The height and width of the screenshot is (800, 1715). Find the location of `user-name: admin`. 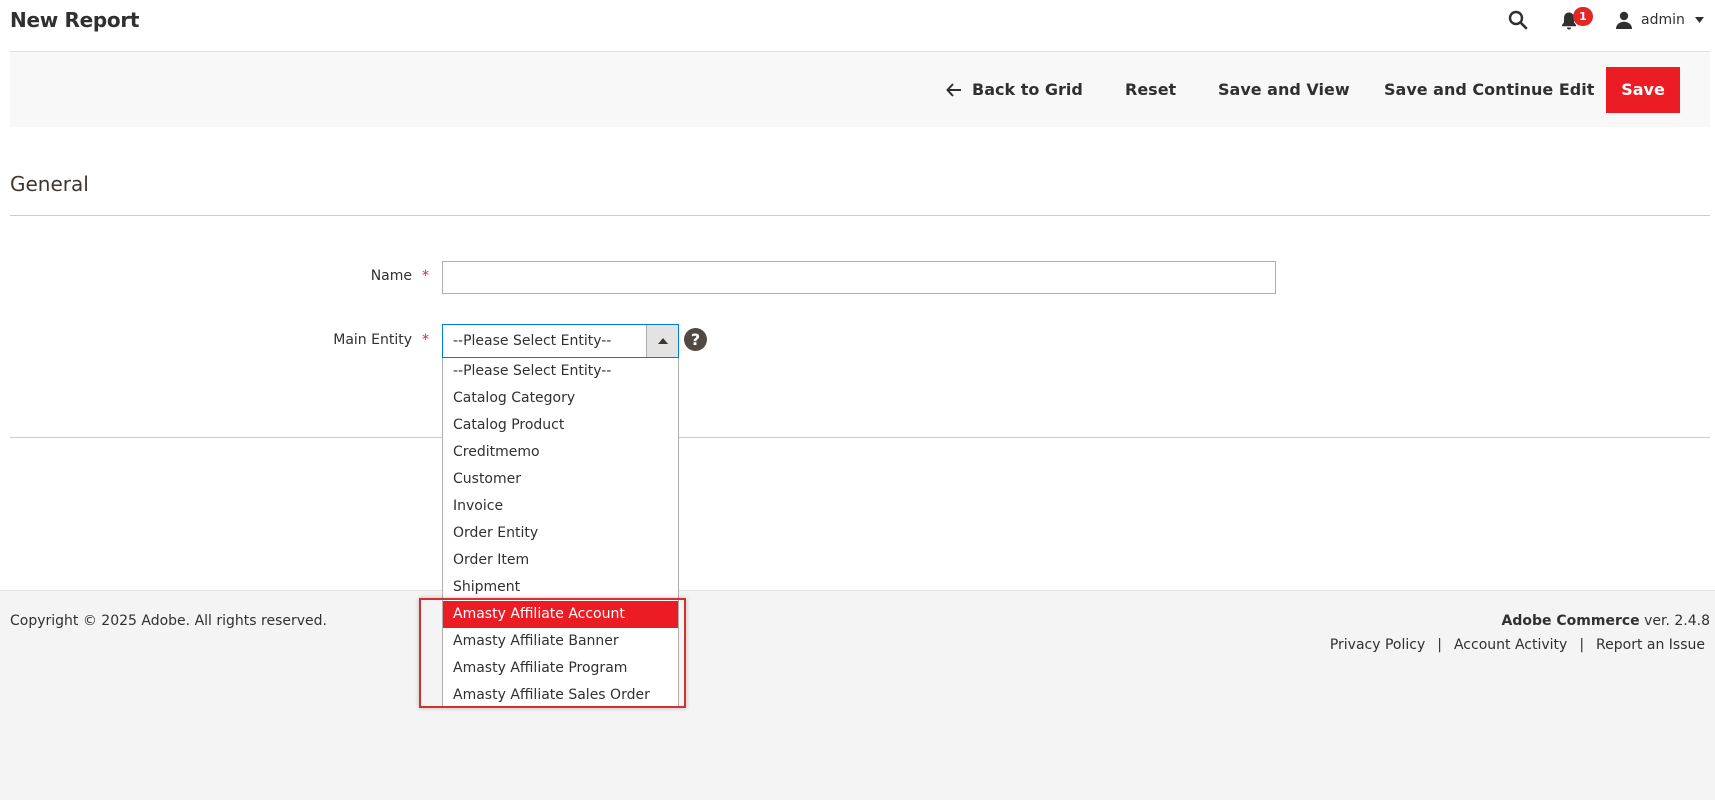

user-name: admin is located at coordinates (1663, 20).